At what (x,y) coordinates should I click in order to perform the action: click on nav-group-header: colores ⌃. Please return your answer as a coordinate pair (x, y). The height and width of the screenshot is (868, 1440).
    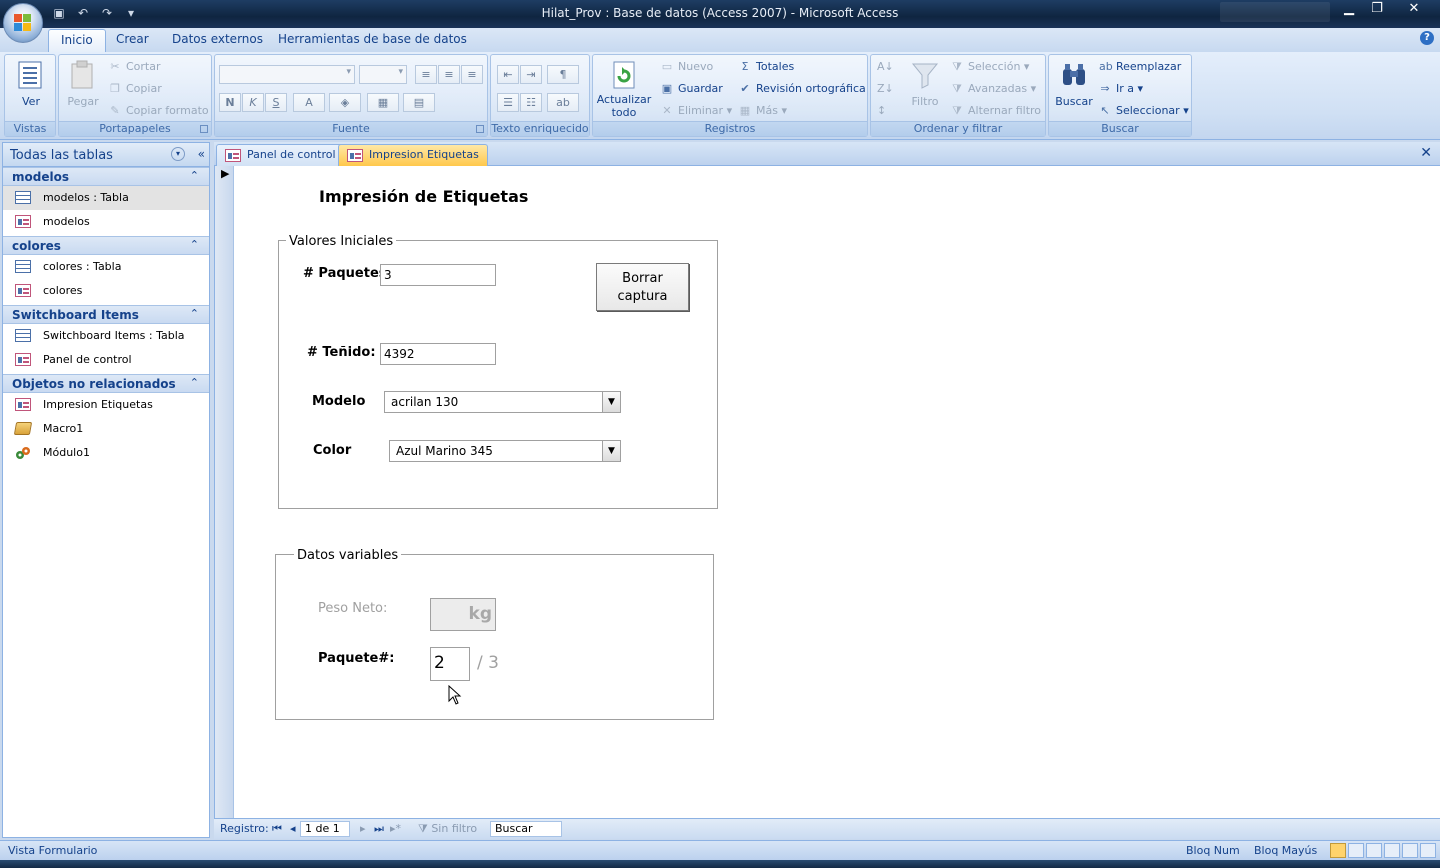
    Looking at the image, I should click on (106, 245).